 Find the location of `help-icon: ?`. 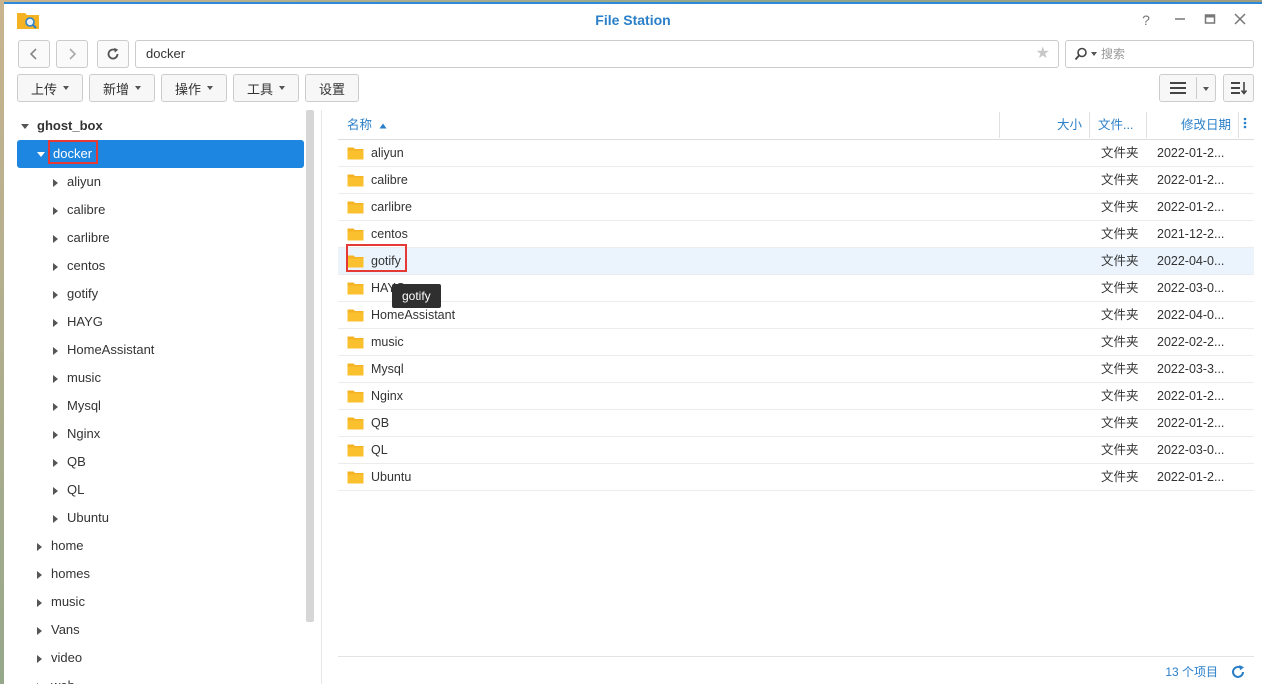

help-icon: ? is located at coordinates (1146, 20).